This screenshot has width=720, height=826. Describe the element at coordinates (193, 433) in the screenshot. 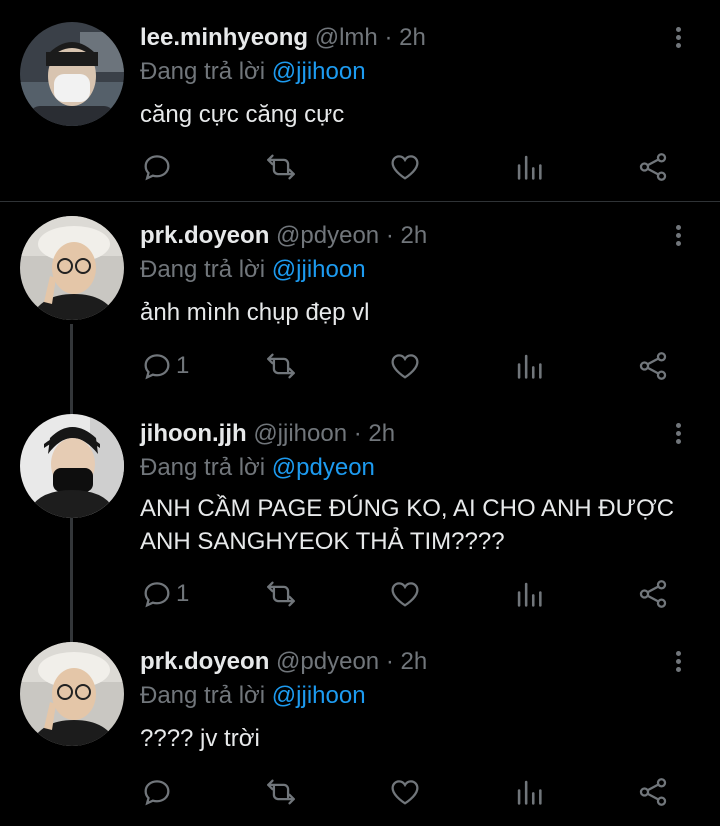

I see `display-name: jihoon.jjh` at that location.